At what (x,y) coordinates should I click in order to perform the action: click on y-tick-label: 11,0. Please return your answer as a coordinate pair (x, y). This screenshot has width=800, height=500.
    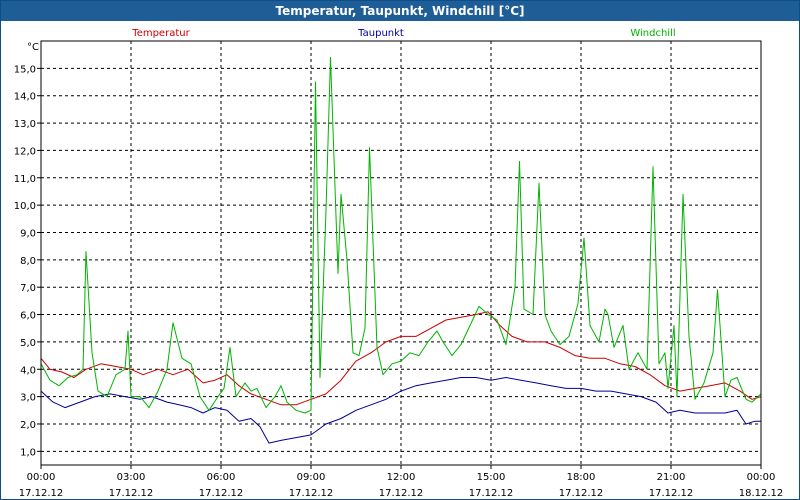
    Looking at the image, I should click on (25, 179).